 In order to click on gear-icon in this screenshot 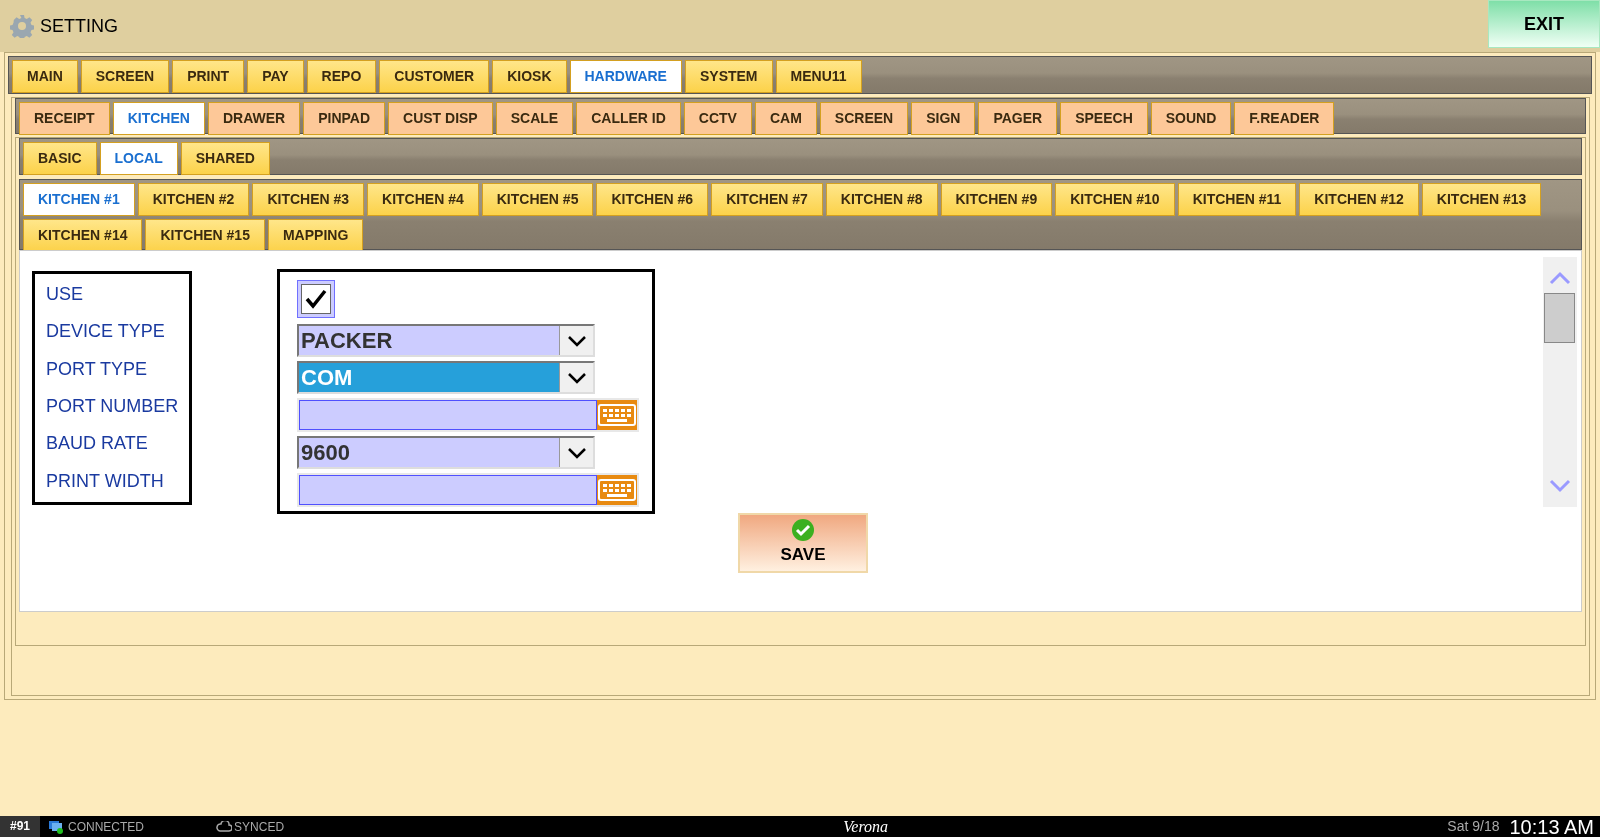, I will do `click(22, 26)`.